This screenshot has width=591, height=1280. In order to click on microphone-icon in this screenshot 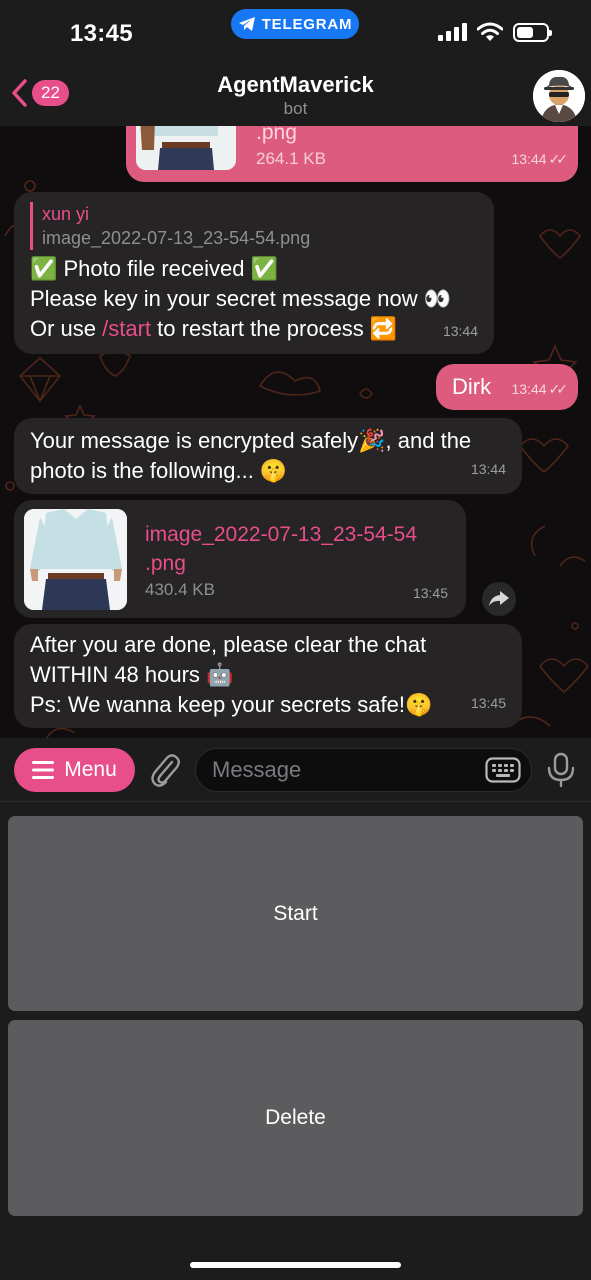, I will do `click(561, 770)`.